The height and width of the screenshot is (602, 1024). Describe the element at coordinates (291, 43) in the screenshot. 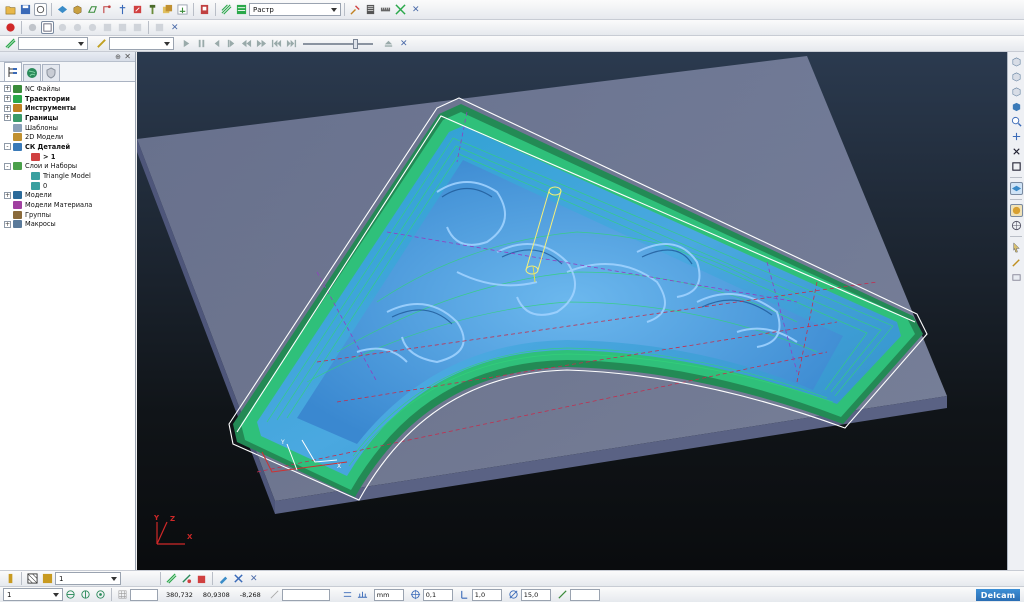

I see `go-end-icon` at that location.